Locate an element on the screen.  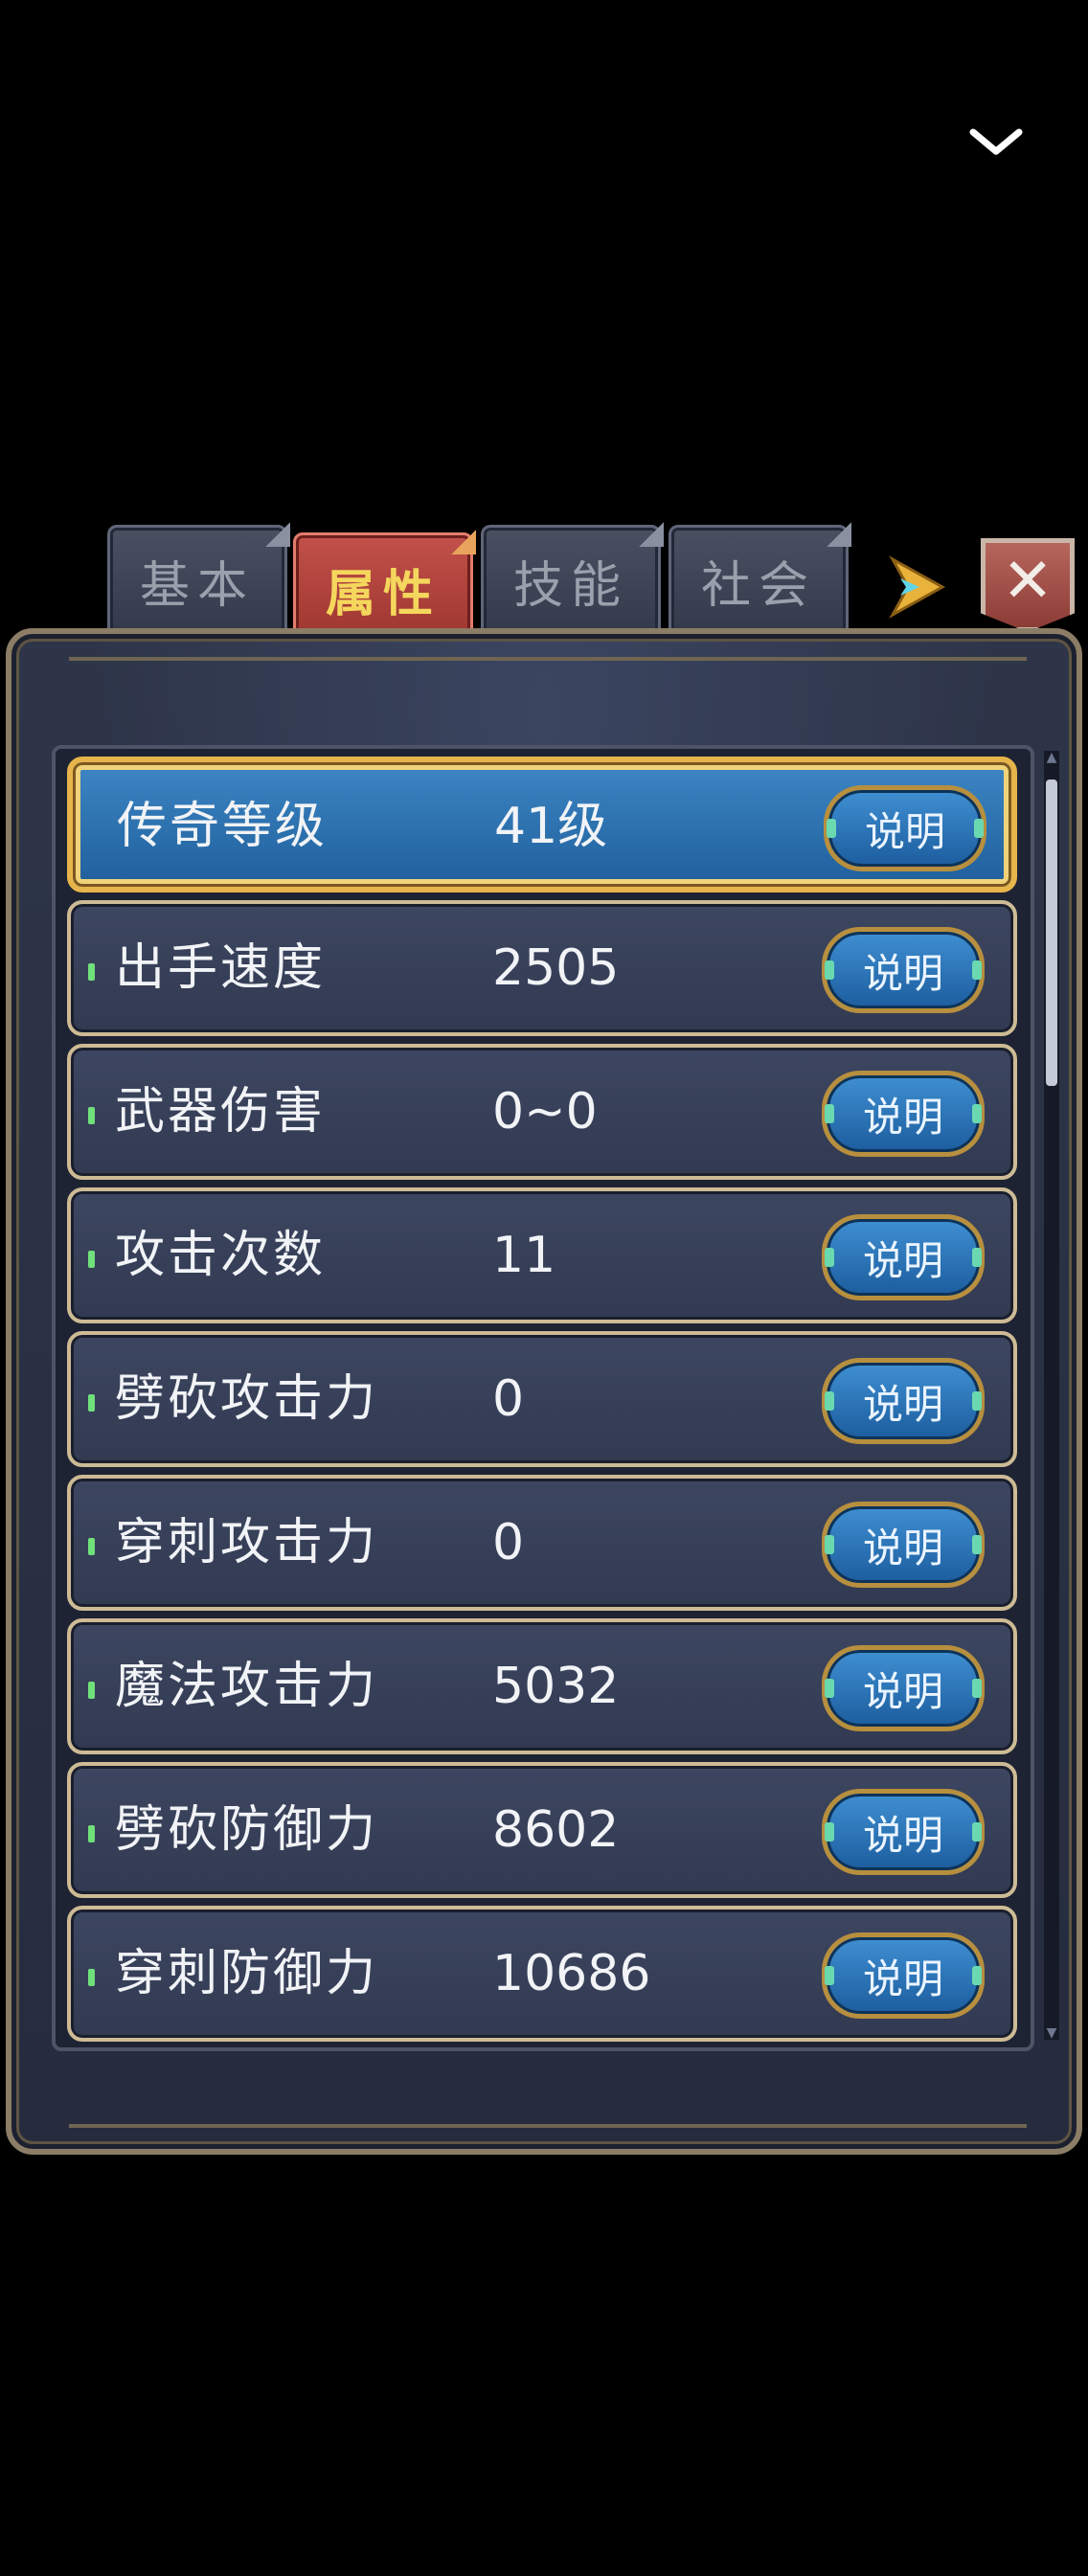
next-tab-button is located at coordinates (917, 587).